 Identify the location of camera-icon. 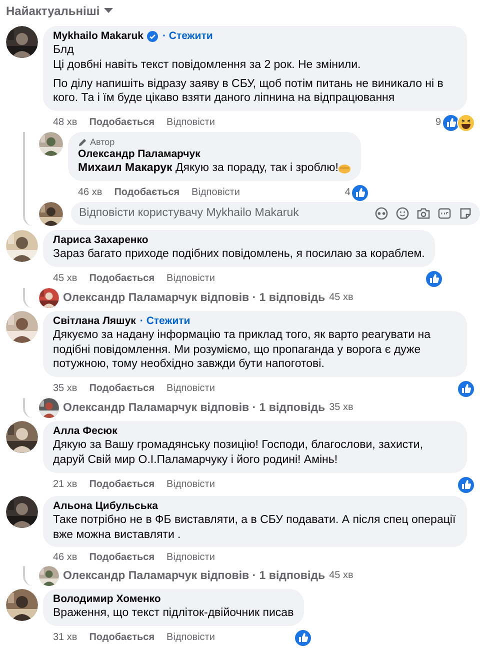
(423, 213).